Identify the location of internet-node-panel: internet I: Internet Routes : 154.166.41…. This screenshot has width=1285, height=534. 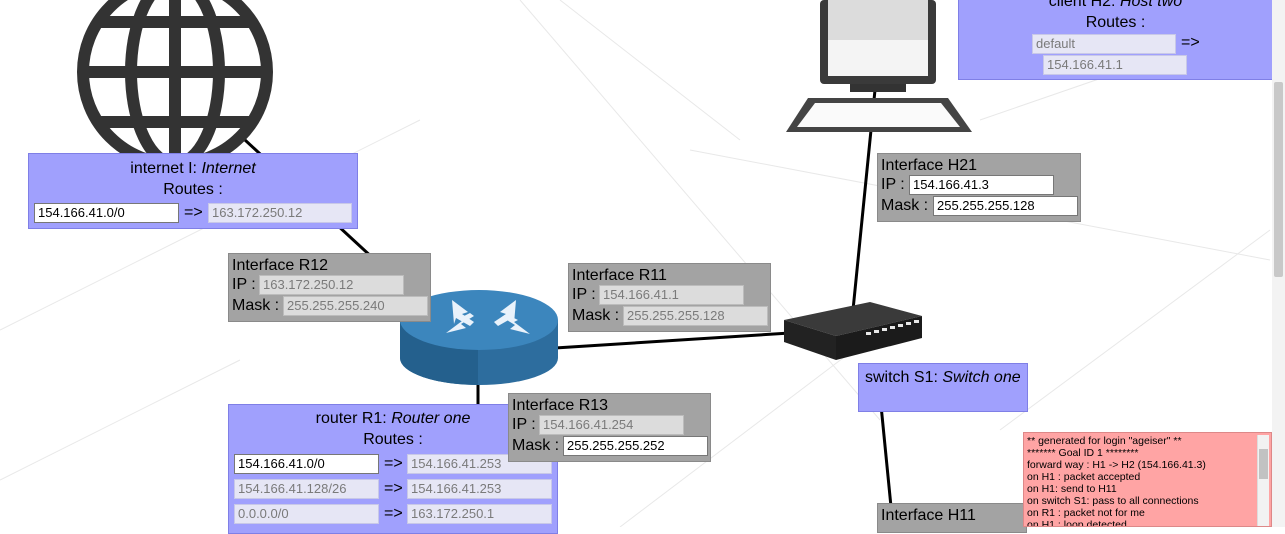
(193, 191).